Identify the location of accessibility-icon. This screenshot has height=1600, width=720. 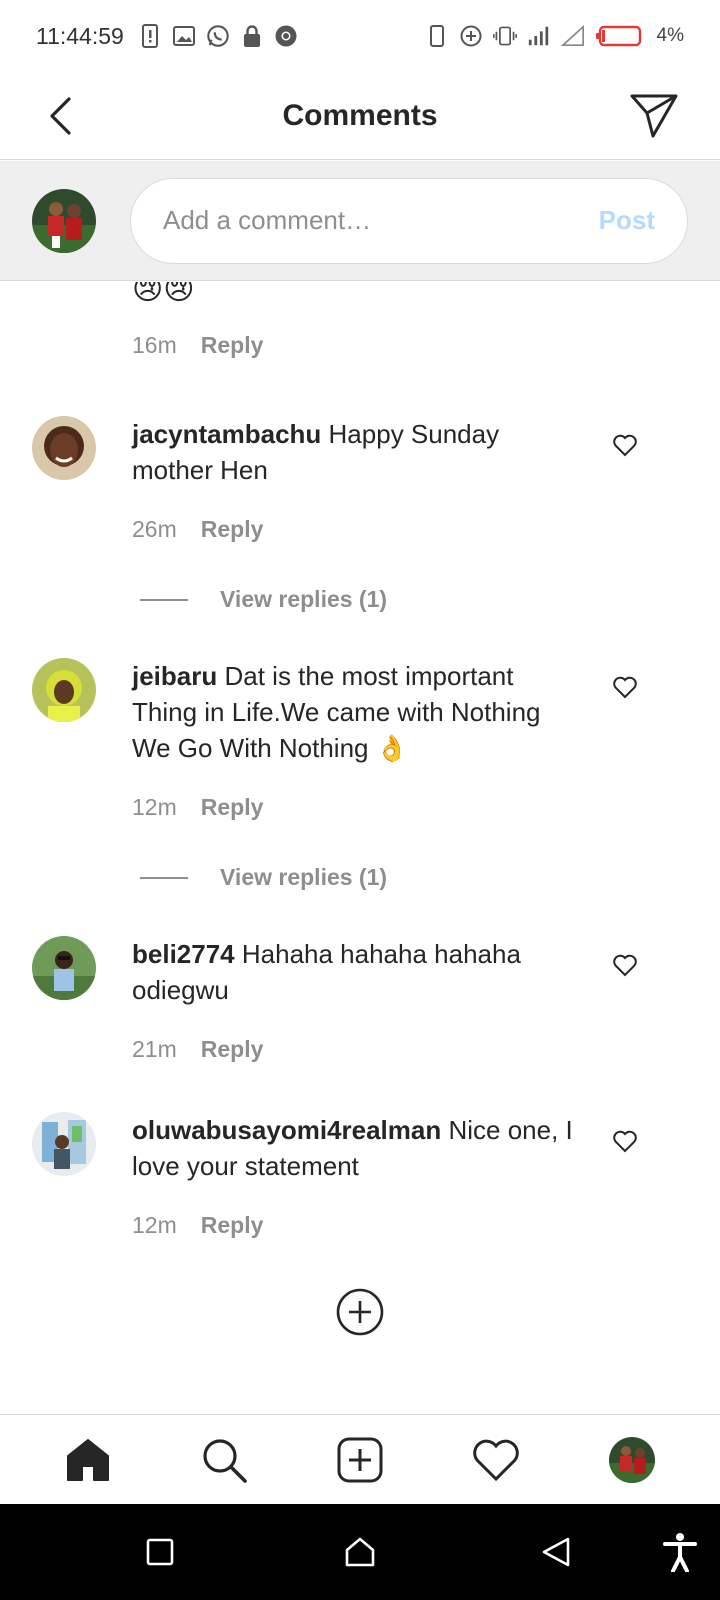
(680, 1552).